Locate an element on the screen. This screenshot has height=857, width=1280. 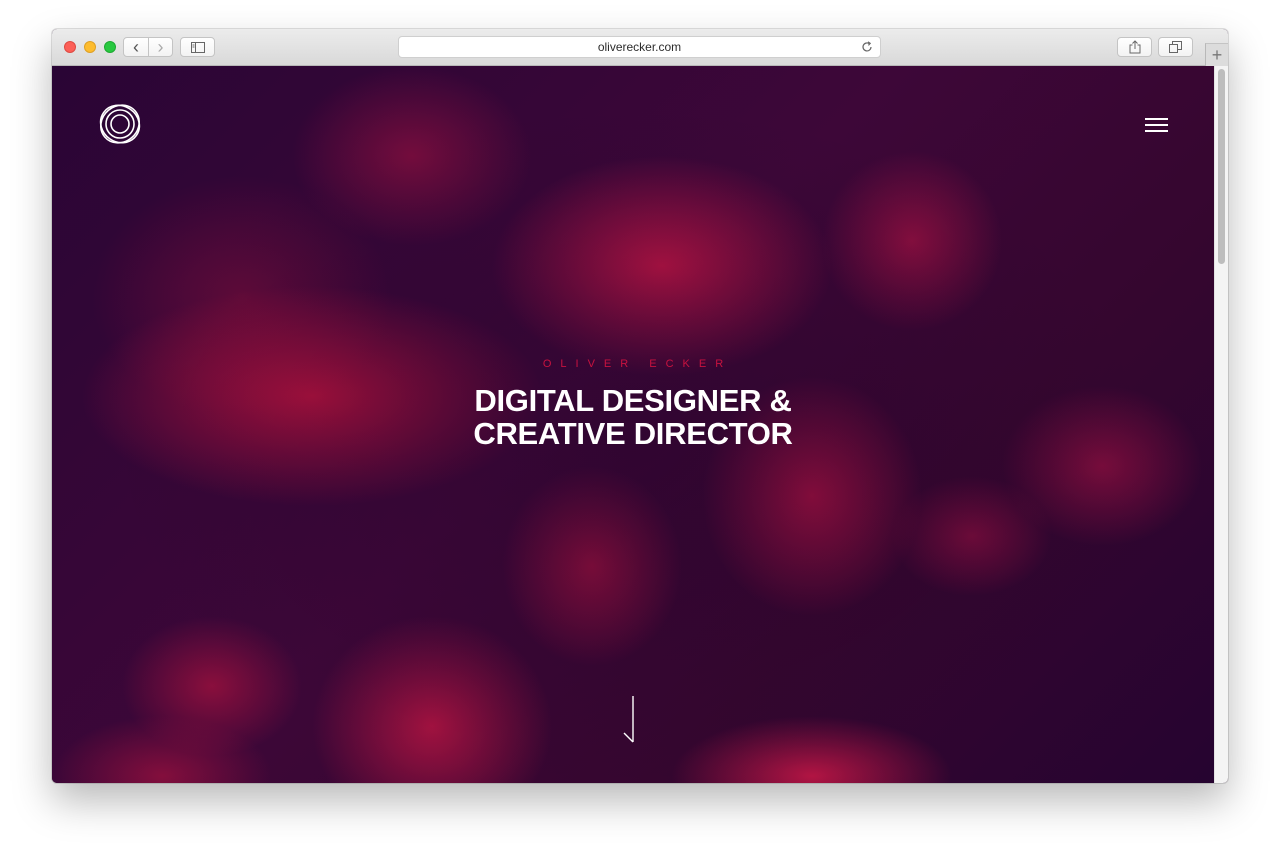
back-button: ‹ is located at coordinates (136, 47).